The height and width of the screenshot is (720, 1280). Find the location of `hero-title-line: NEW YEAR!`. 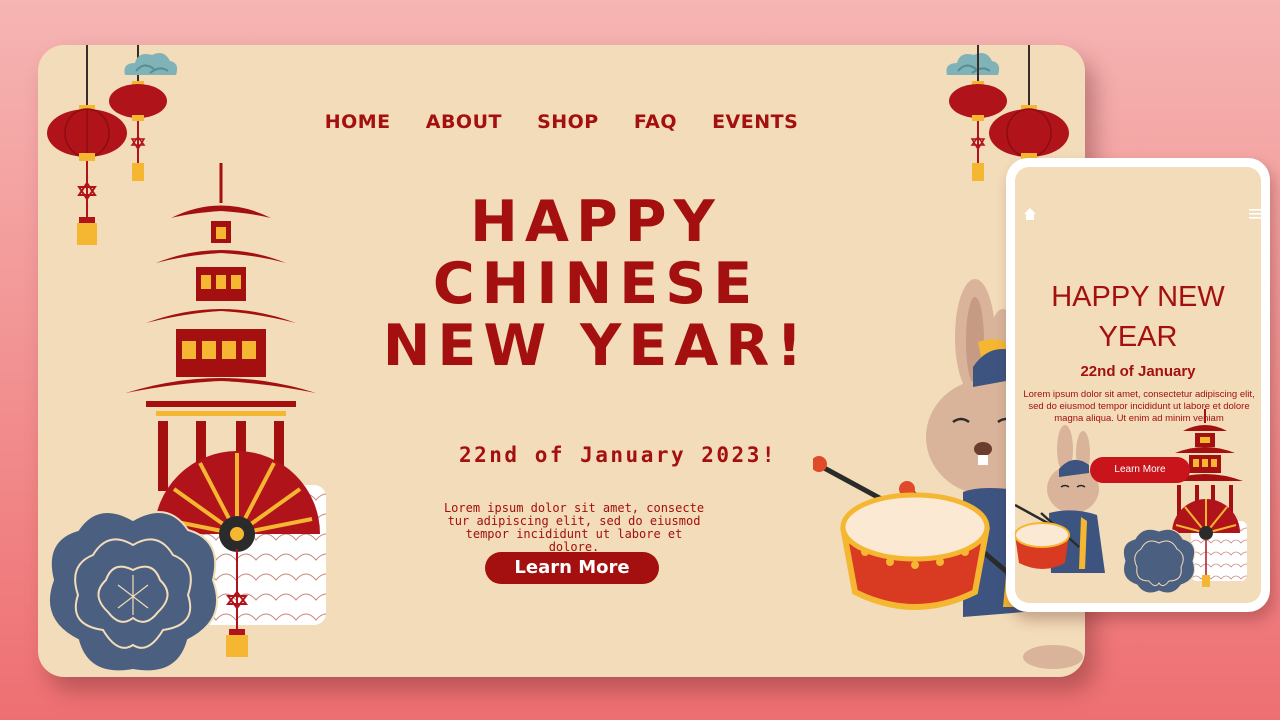

hero-title-line: NEW YEAR! is located at coordinates (596, 346).